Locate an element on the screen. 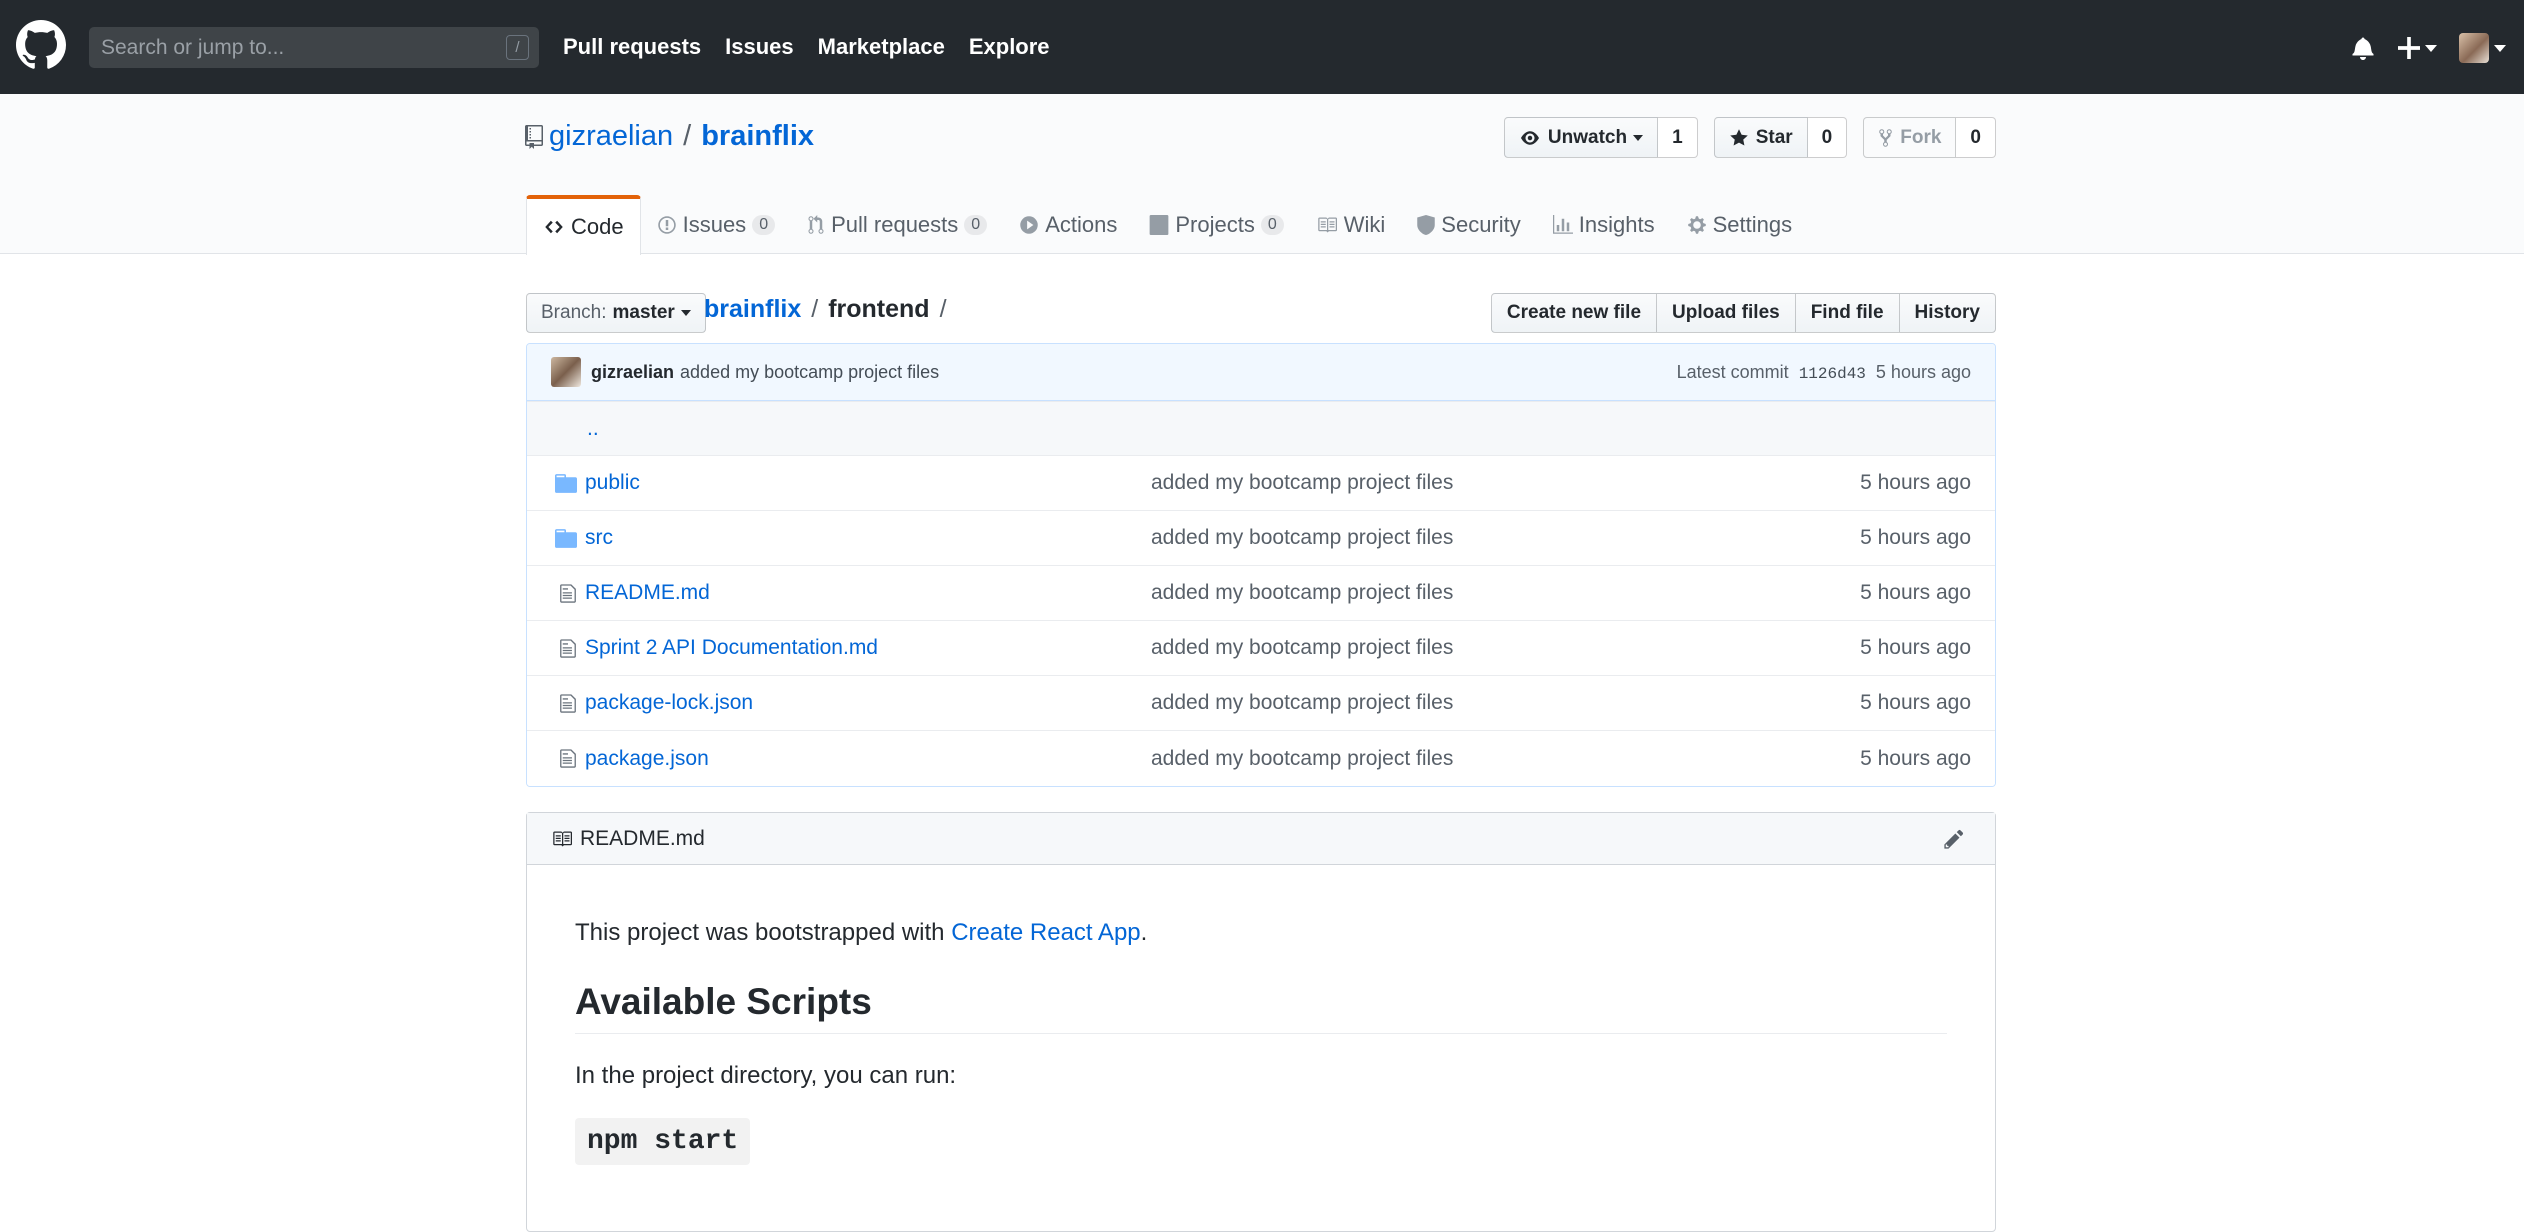 The width and height of the screenshot is (2524, 1232). user-menu is located at coordinates (2482, 48).